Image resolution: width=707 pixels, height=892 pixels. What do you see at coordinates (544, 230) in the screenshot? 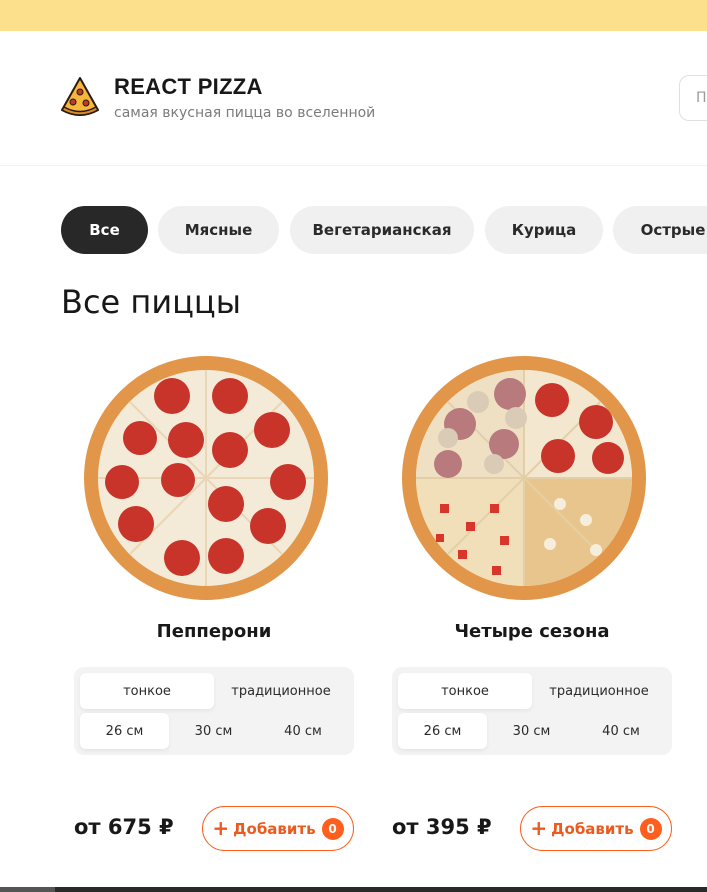
I see `category-chicken: Курица` at bounding box center [544, 230].